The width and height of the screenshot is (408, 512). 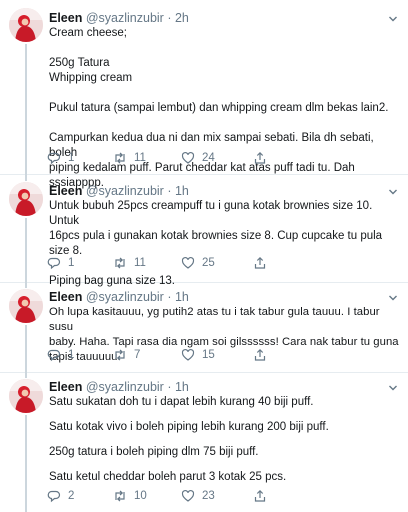 I want to click on tweet-actions: 1 7 15, so click(x=197, y=355).